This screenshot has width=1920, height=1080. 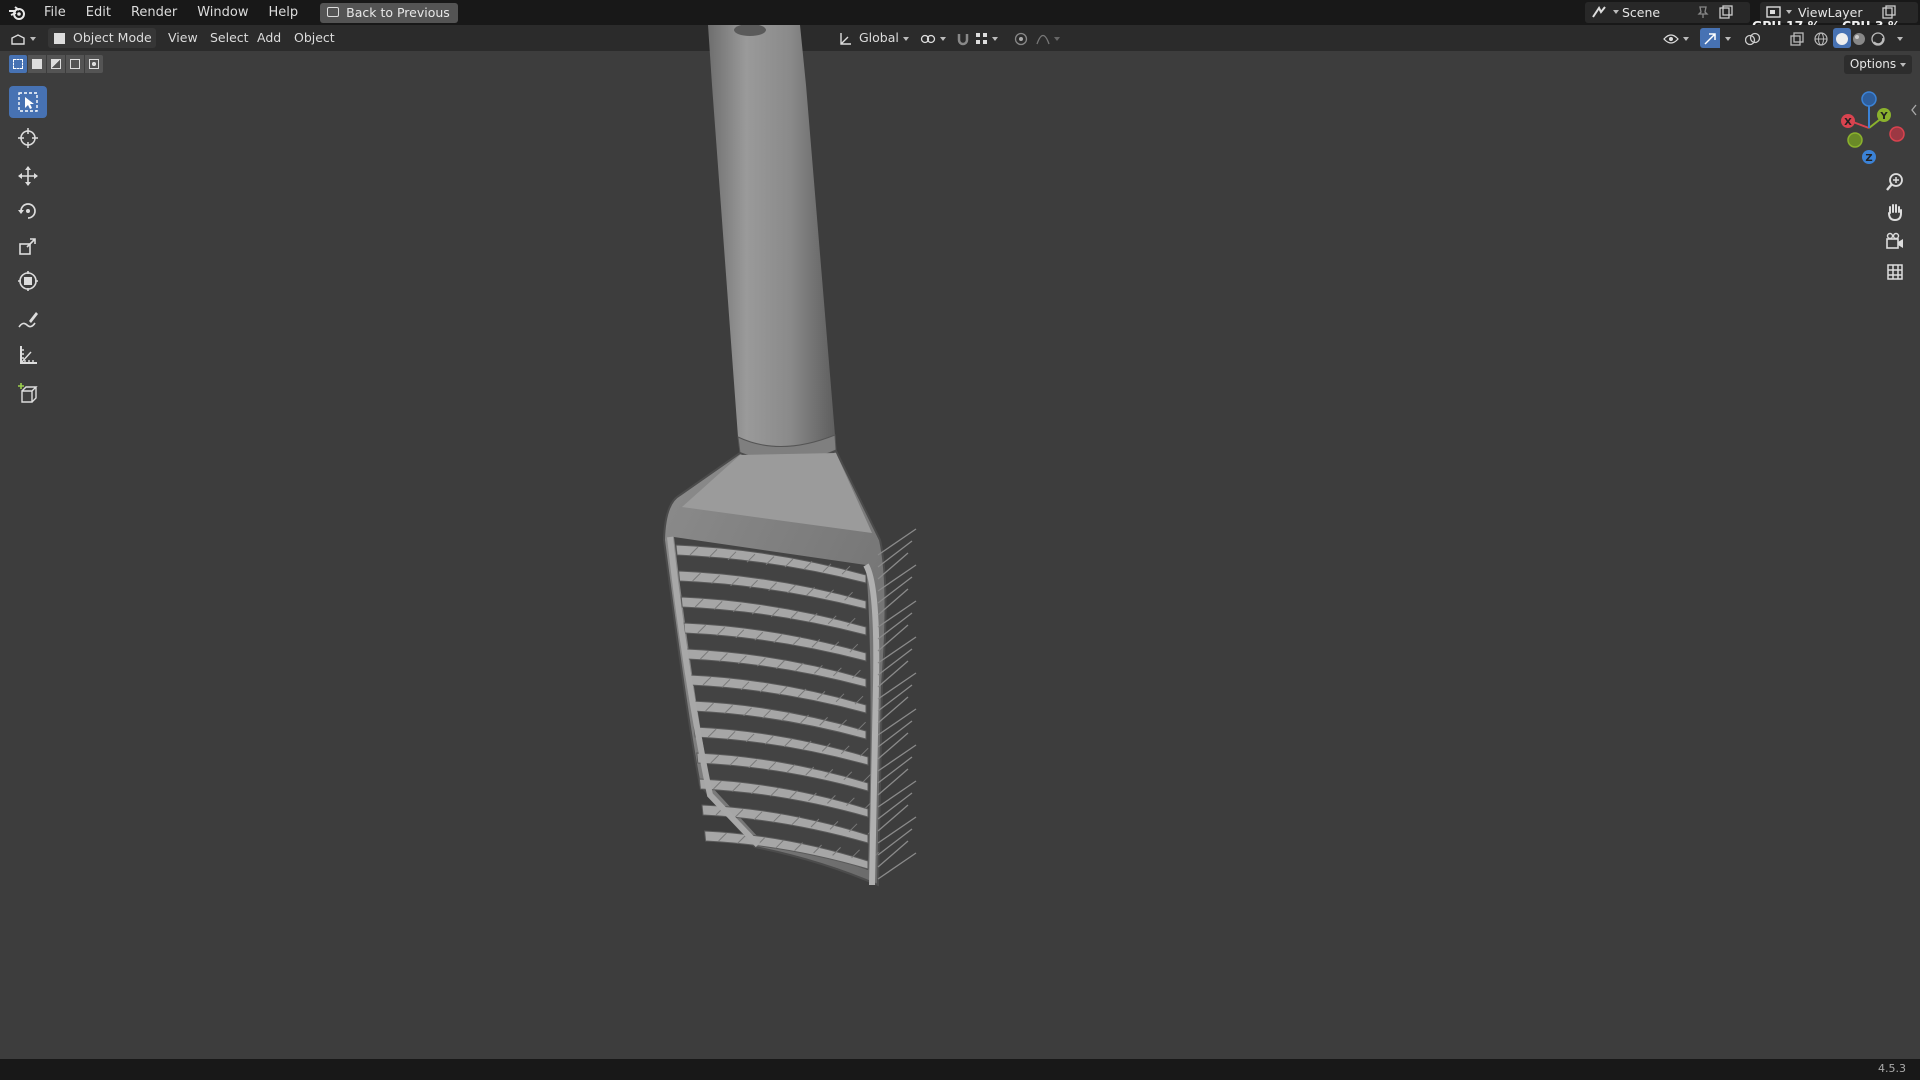 I want to click on xray-icon, so click(x=1797, y=38).